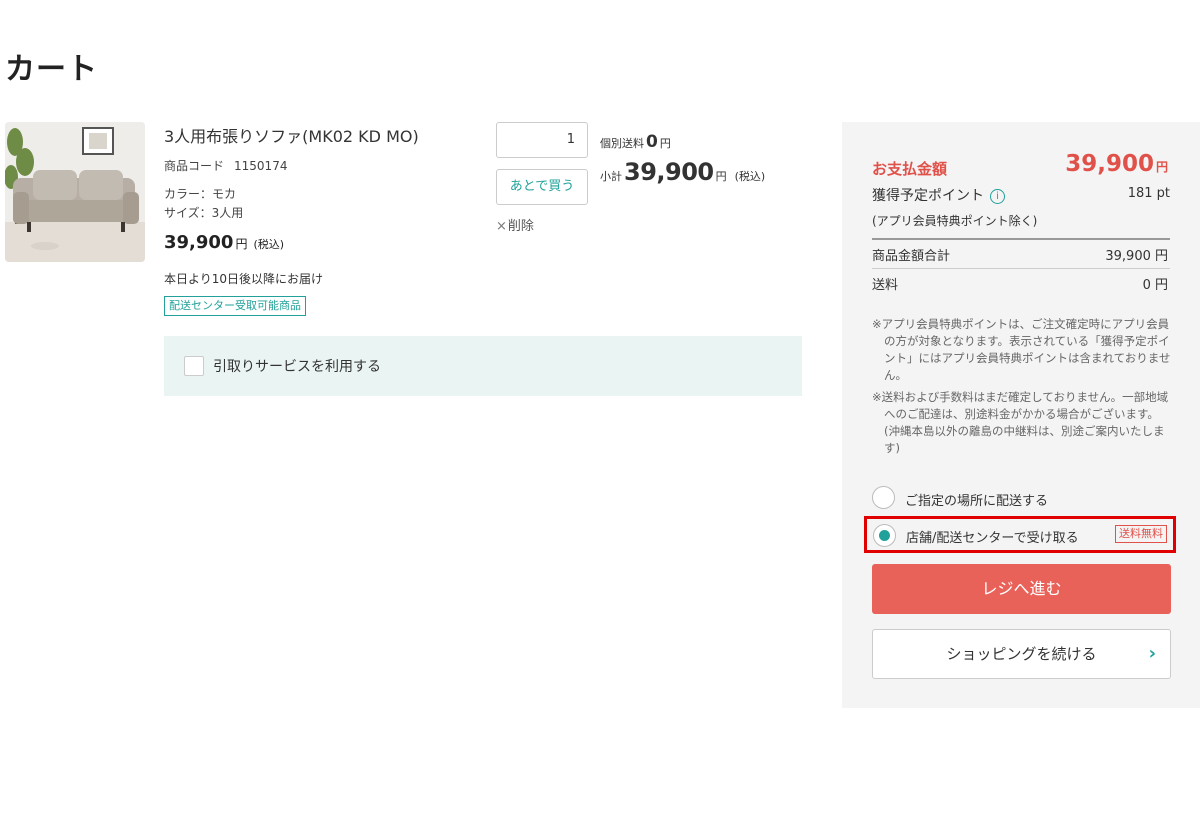  What do you see at coordinates (244, 279) in the screenshot?
I see `delivery-estimate: 本日より10日後以降にお届け` at bounding box center [244, 279].